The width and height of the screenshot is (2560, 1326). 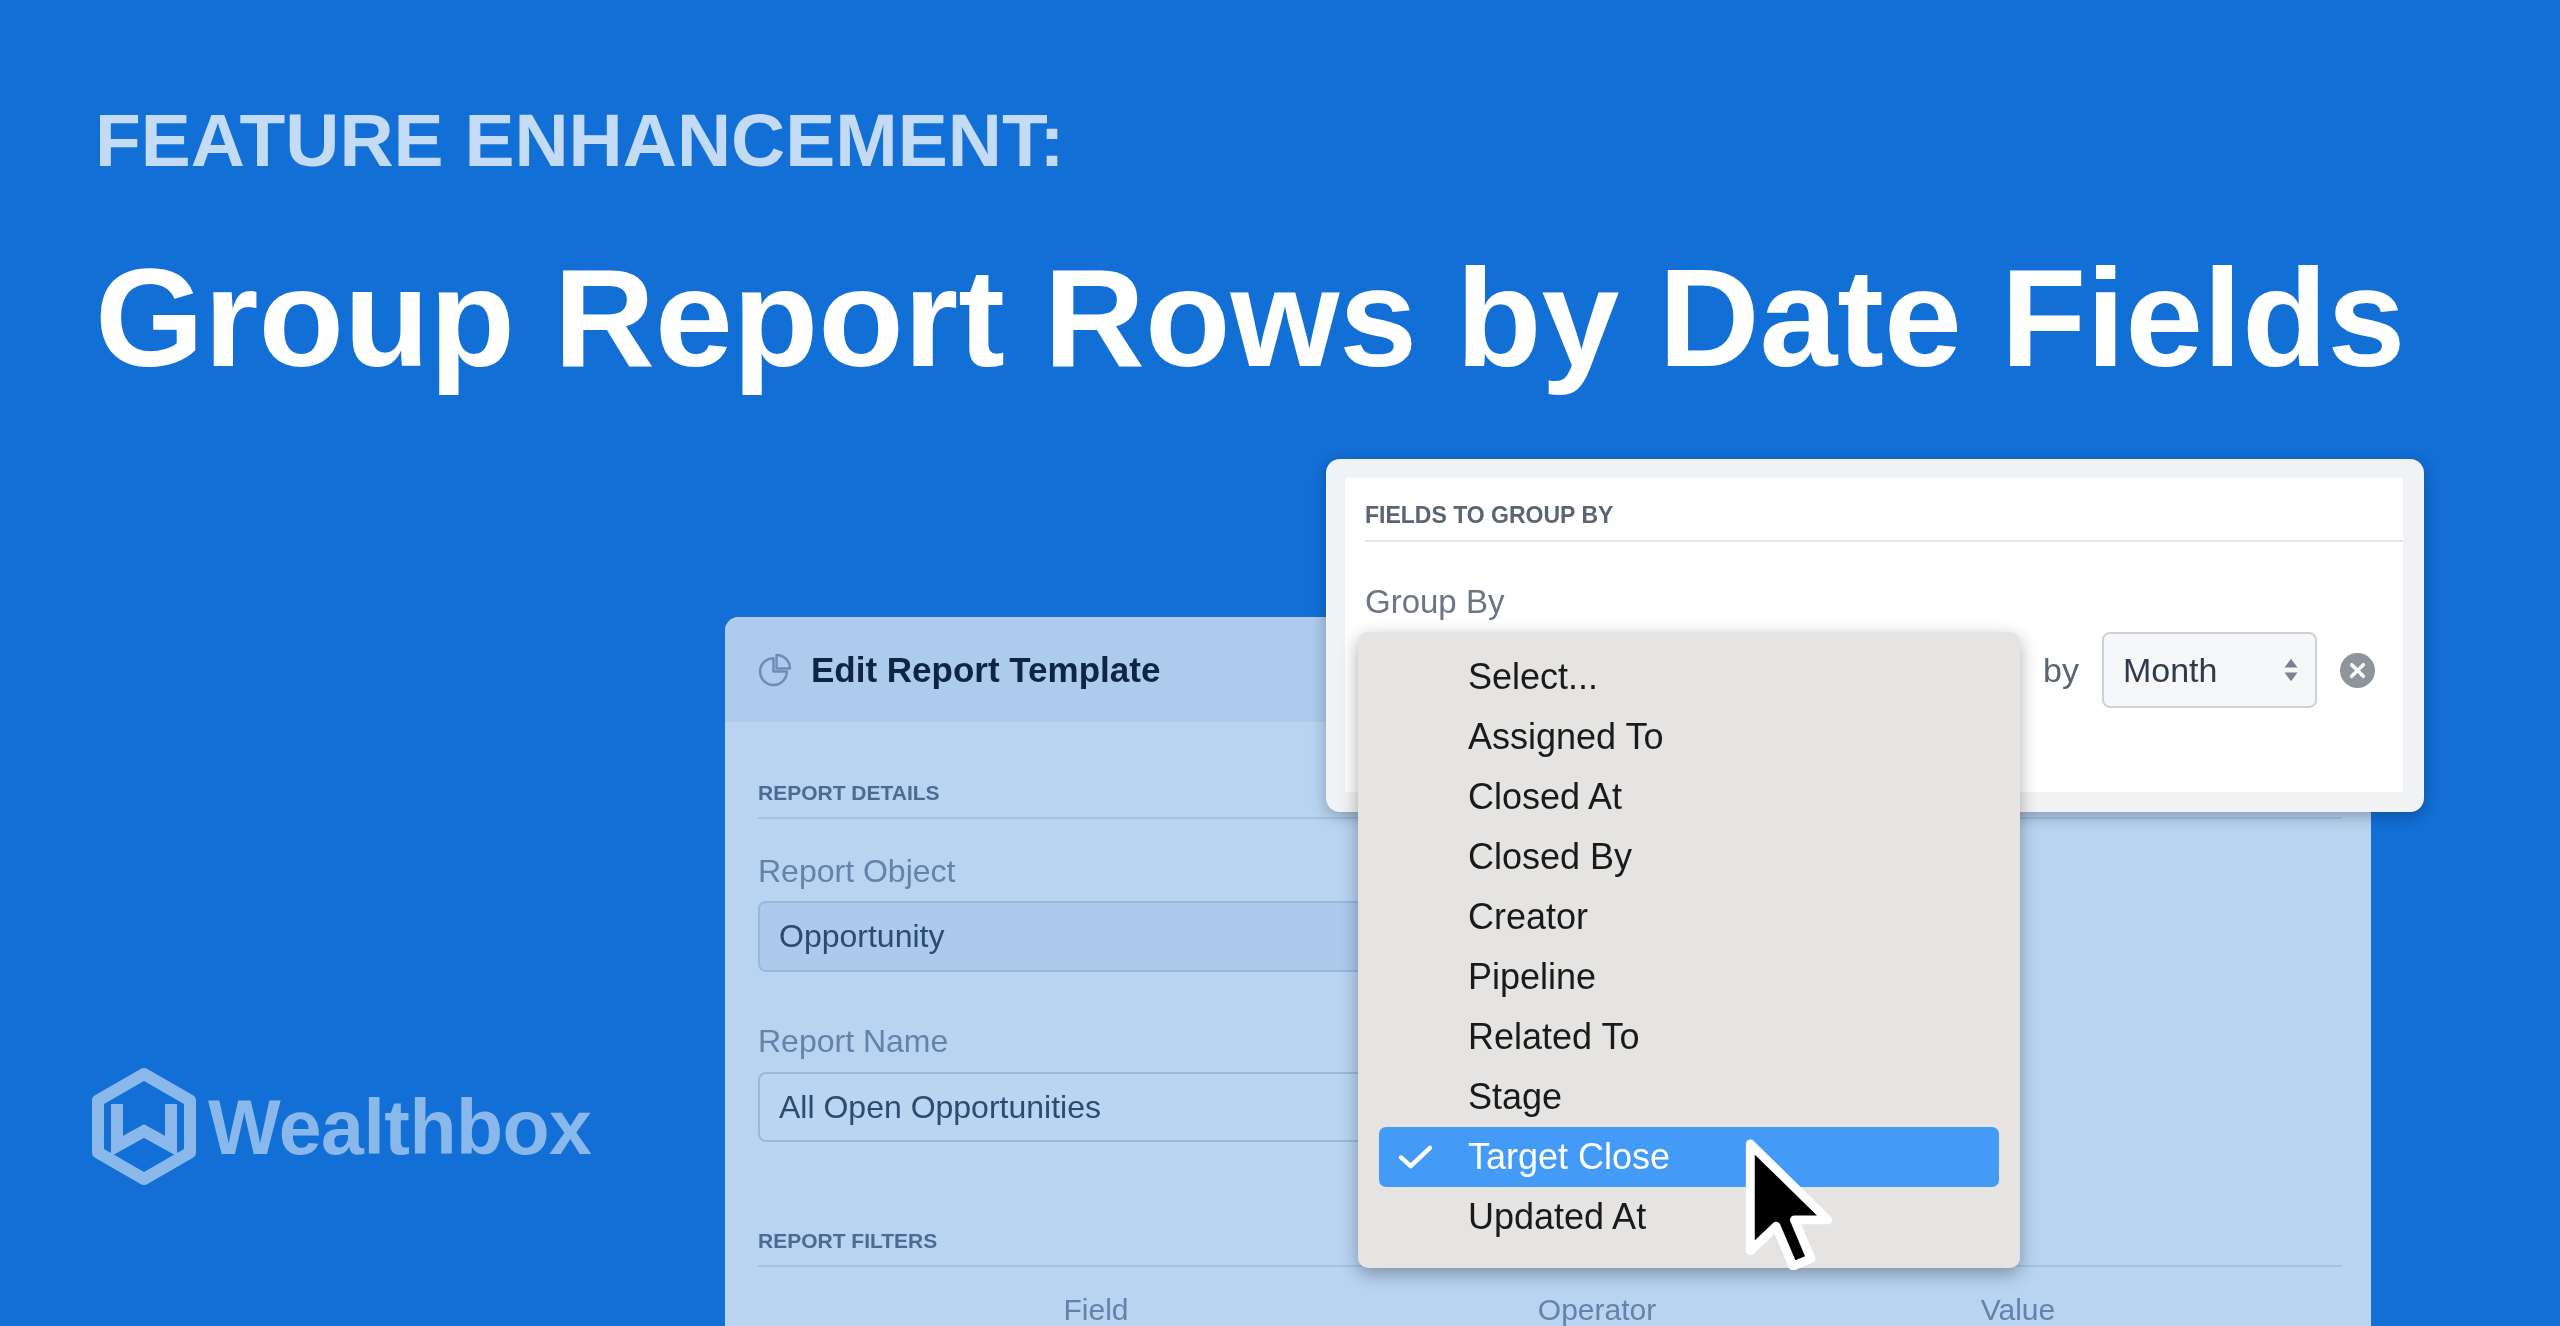 What do you see at coordinates (580, 140) in the screenshot?
I see `eyebrow-heading: FEATURE ENHANCEMENT:` at bounding box center [580, 140].